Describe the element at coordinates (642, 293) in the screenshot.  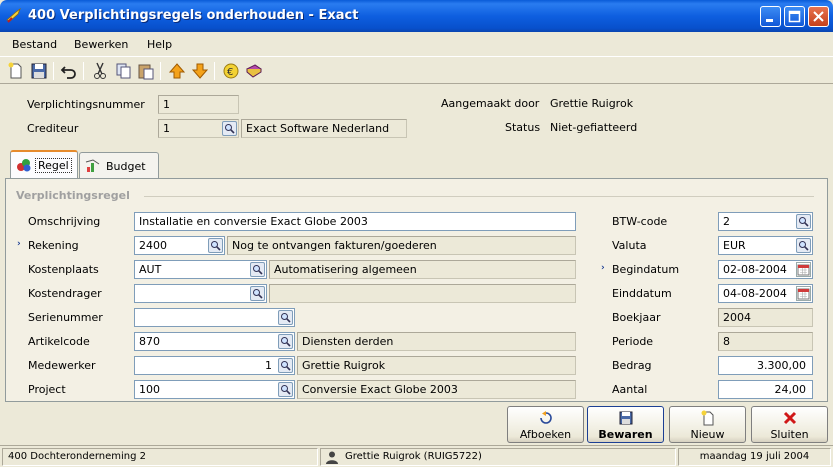
I see `einddatum-label: Einddatum` at that location.